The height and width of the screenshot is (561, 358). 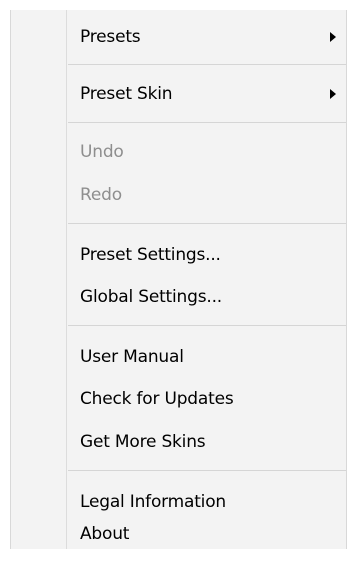 What do you see at coordinates (178, 195) in the screenshot?
I see `menu-item-redo: Redo` at bounding box center [178, 195].